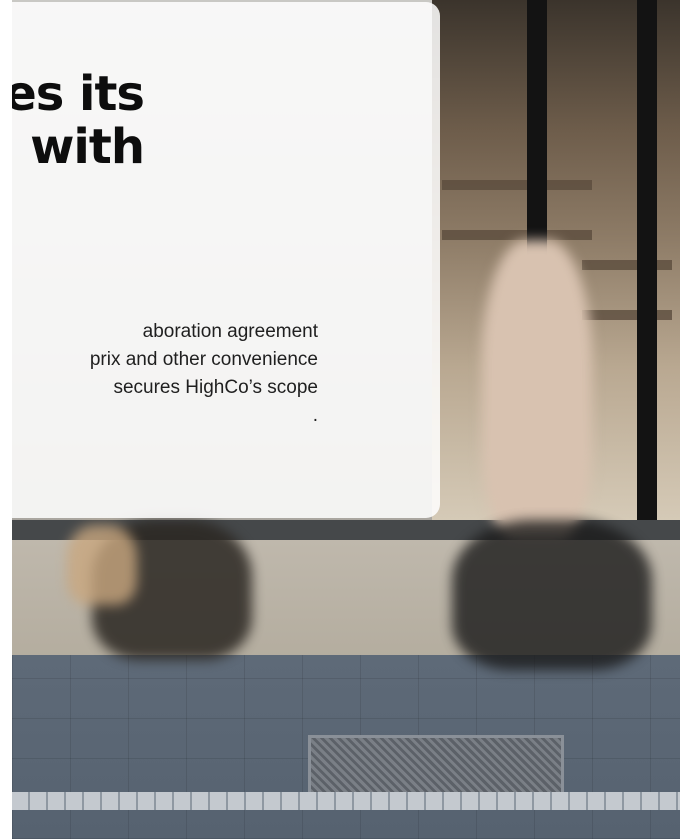 This screenshot has width=680, height=839. I want to click on summary-line: secures HighCo’s scope, so click(215, 387).